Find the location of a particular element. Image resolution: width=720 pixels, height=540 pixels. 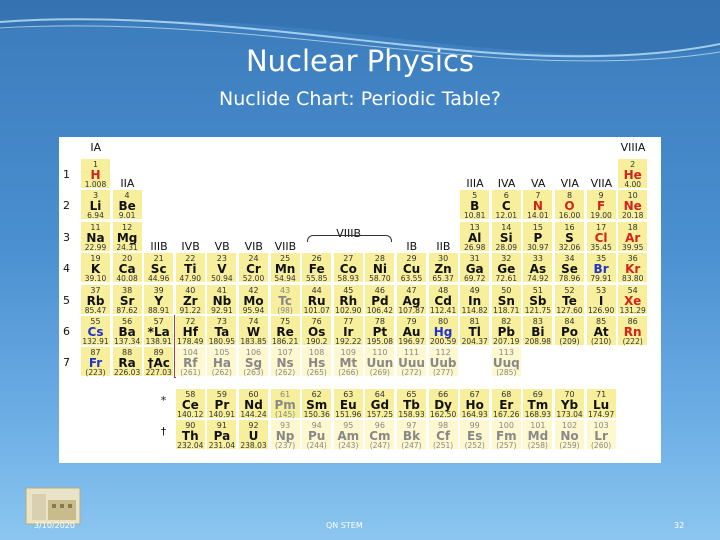

element-cell: 88 Ra 226.03 is located at coordinates (127, 362).